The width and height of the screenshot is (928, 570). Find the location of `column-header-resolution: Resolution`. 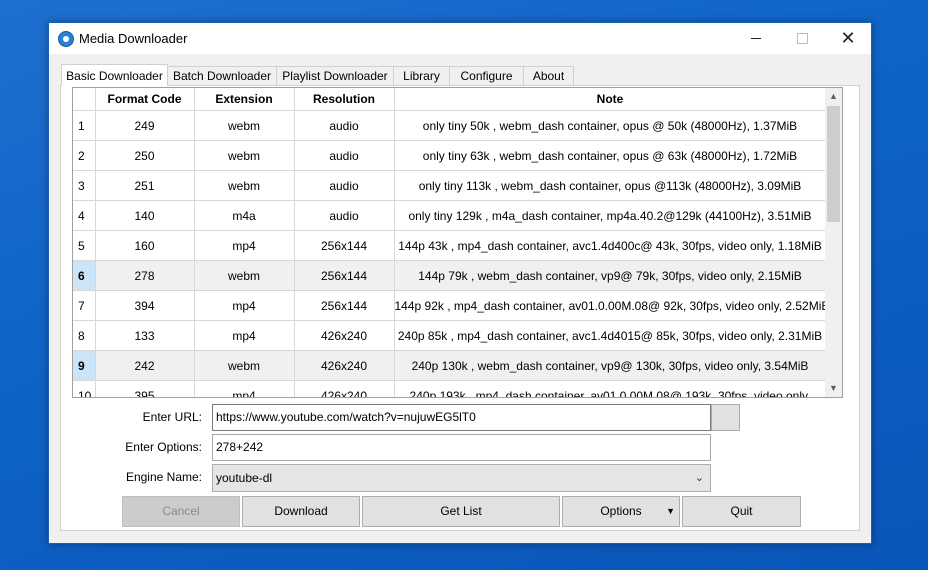

column-header-resolution: Resolution is located at coordinates (344, 99).